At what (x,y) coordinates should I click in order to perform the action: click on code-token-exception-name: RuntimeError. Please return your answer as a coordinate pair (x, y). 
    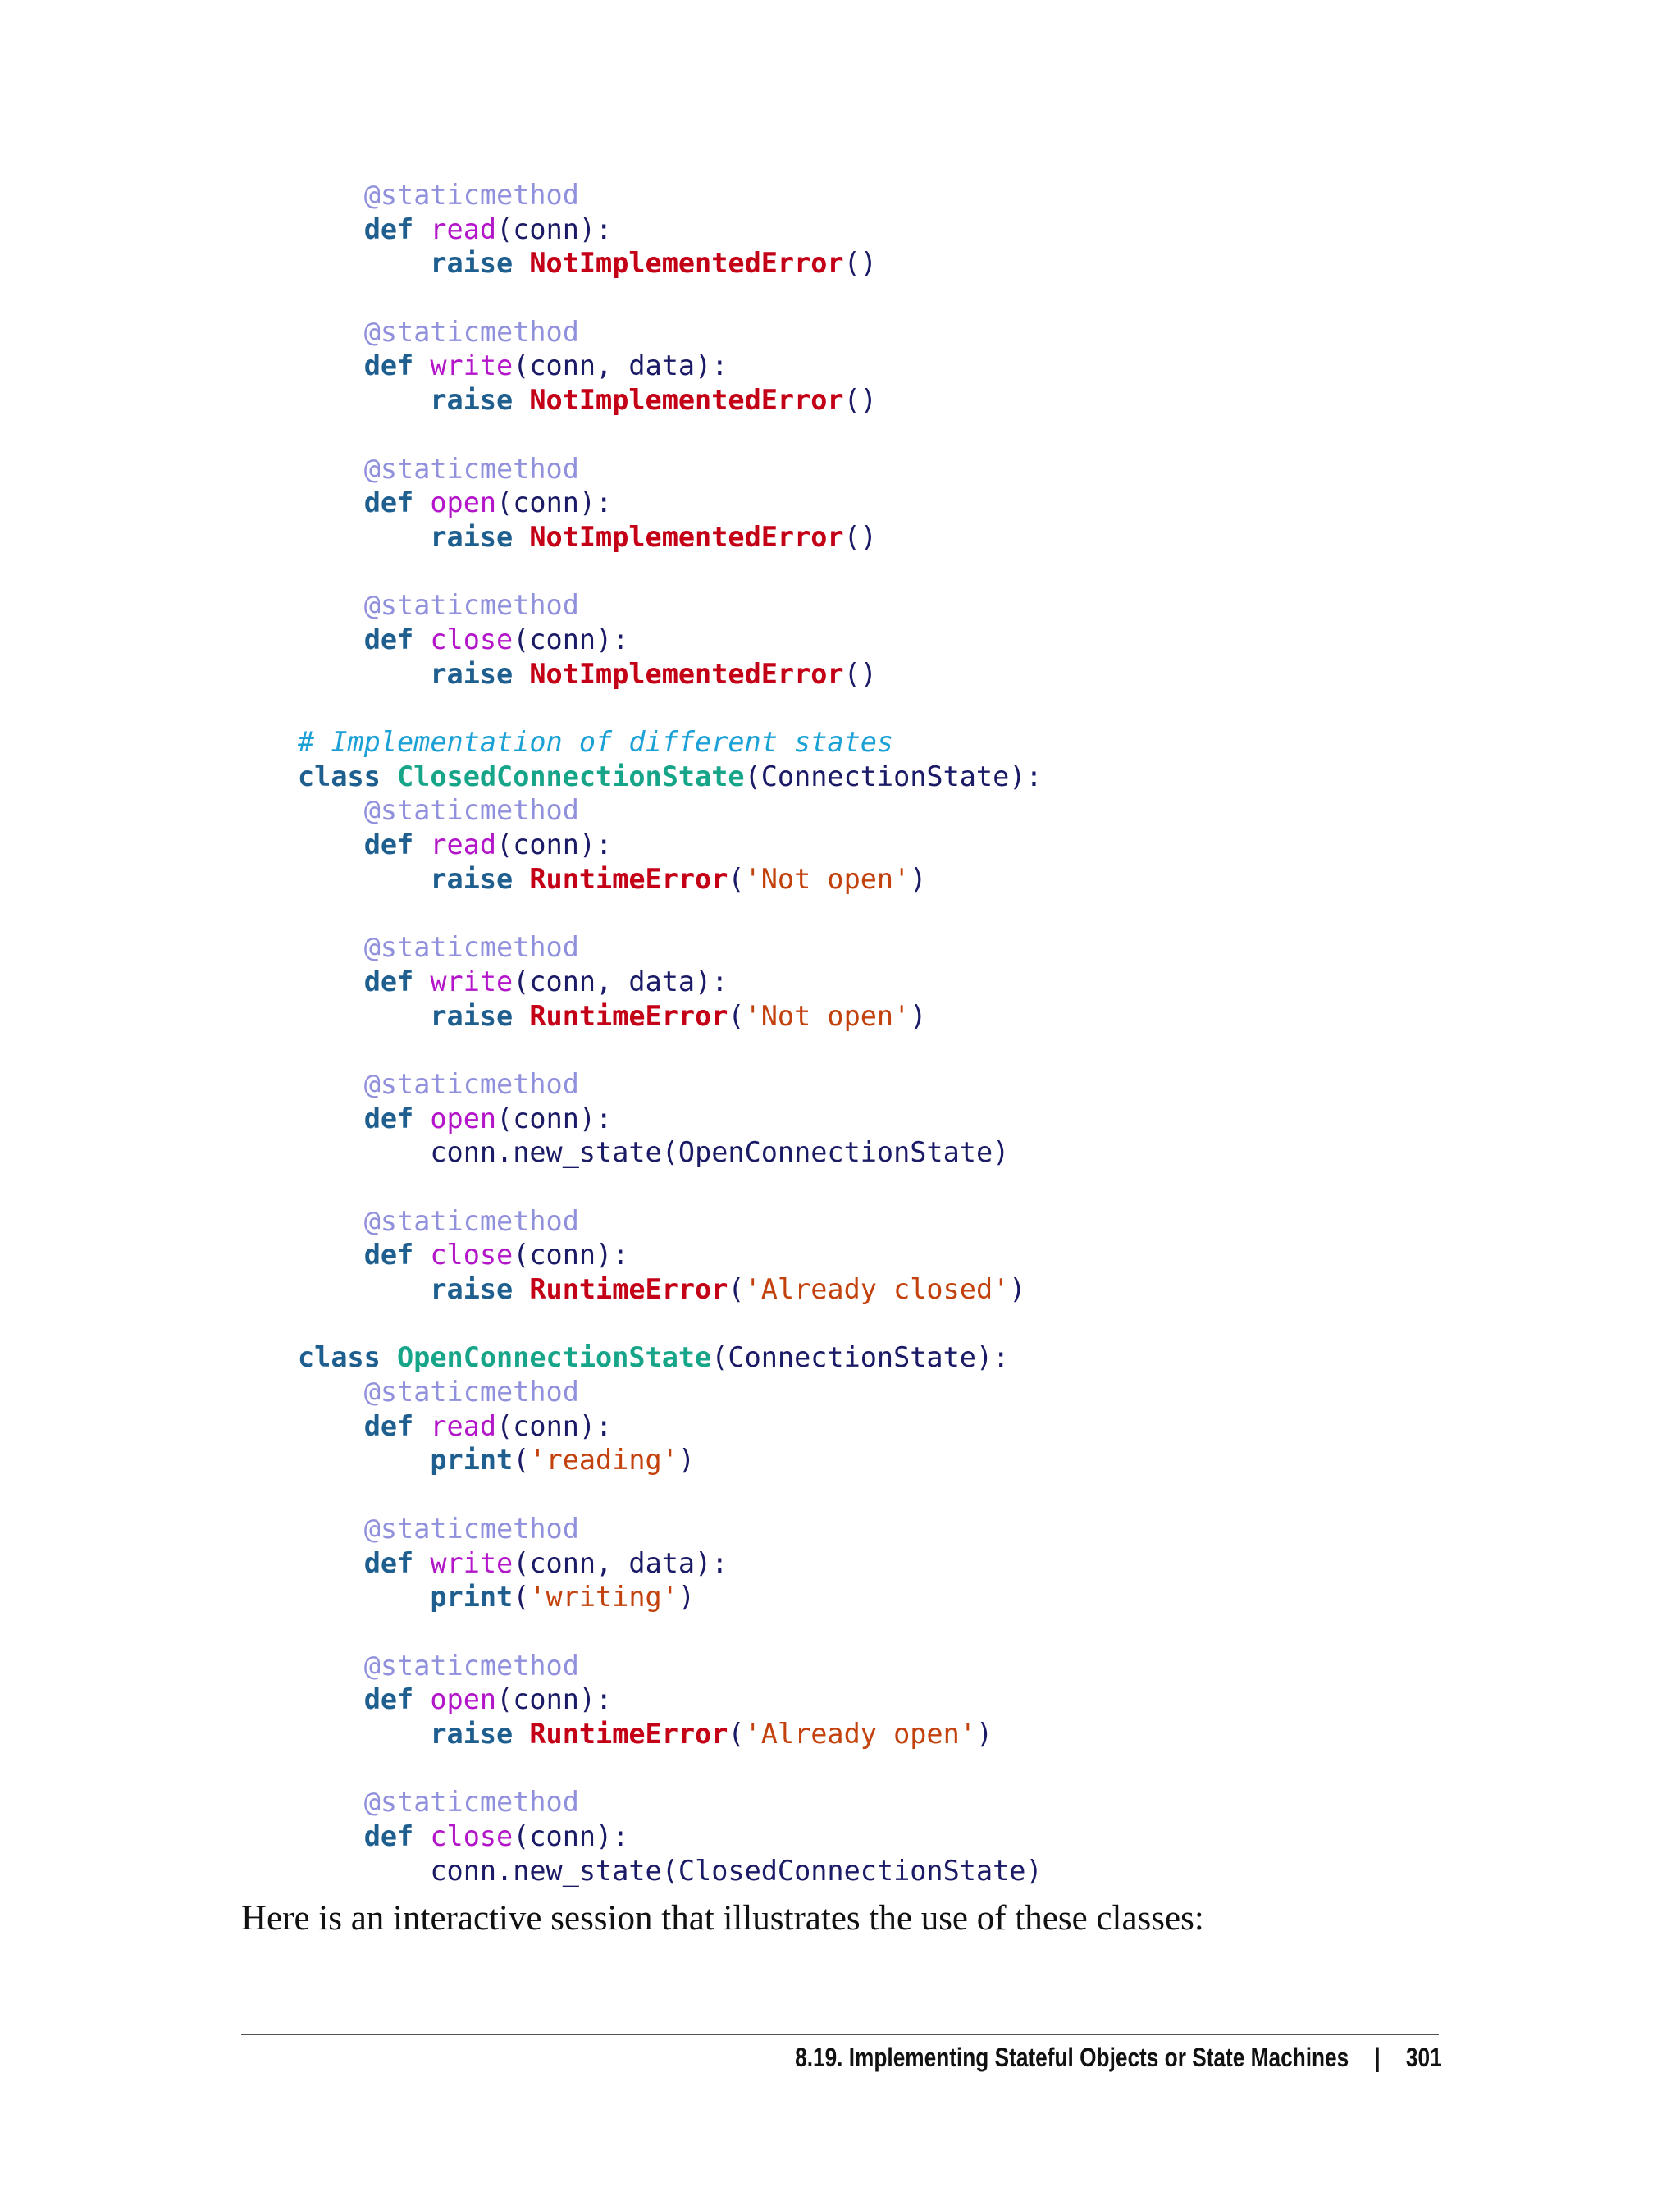
    Looking at the image, I should click on (629, 1733).